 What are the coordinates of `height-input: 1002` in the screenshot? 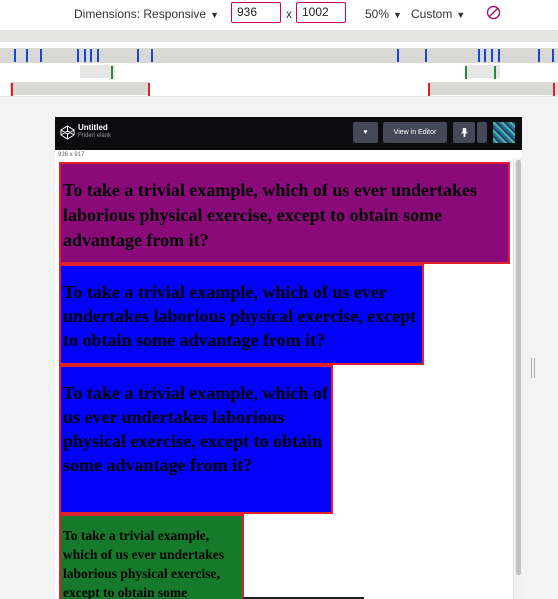 It's located at (321, 12).